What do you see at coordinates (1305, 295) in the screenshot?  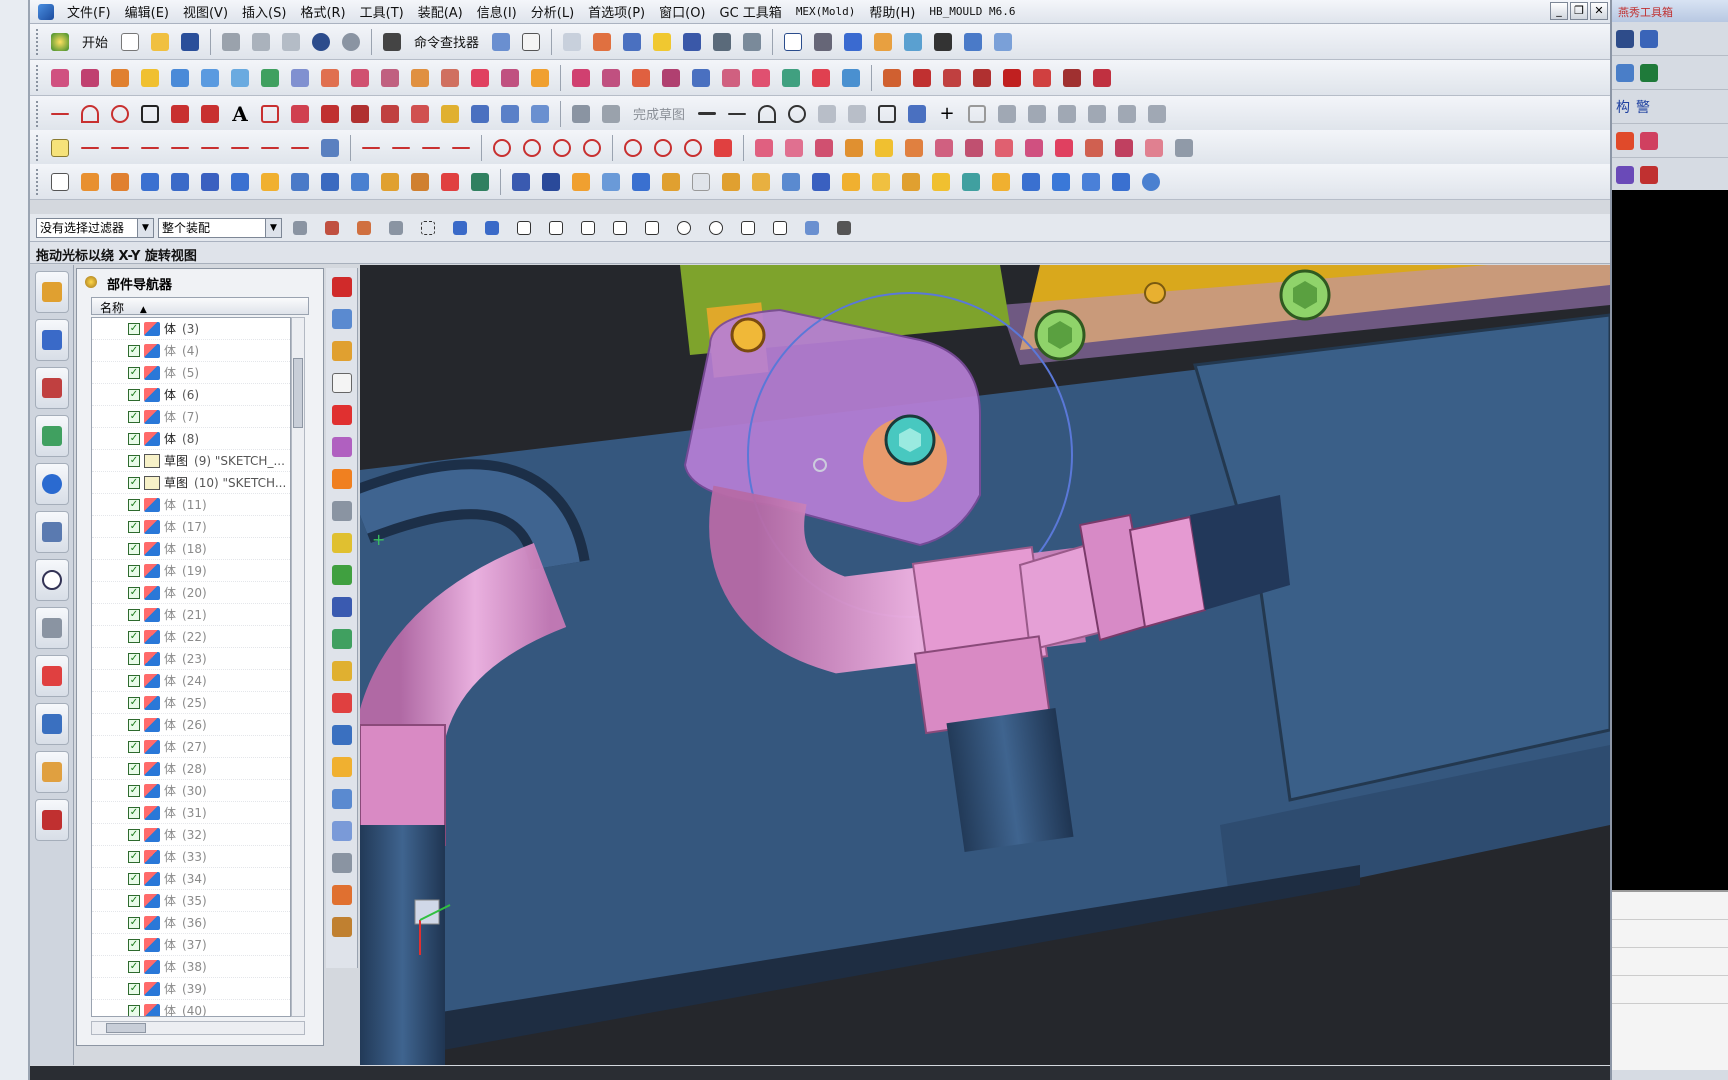 I see `bolt-head` at bounding box center [1305, 295].